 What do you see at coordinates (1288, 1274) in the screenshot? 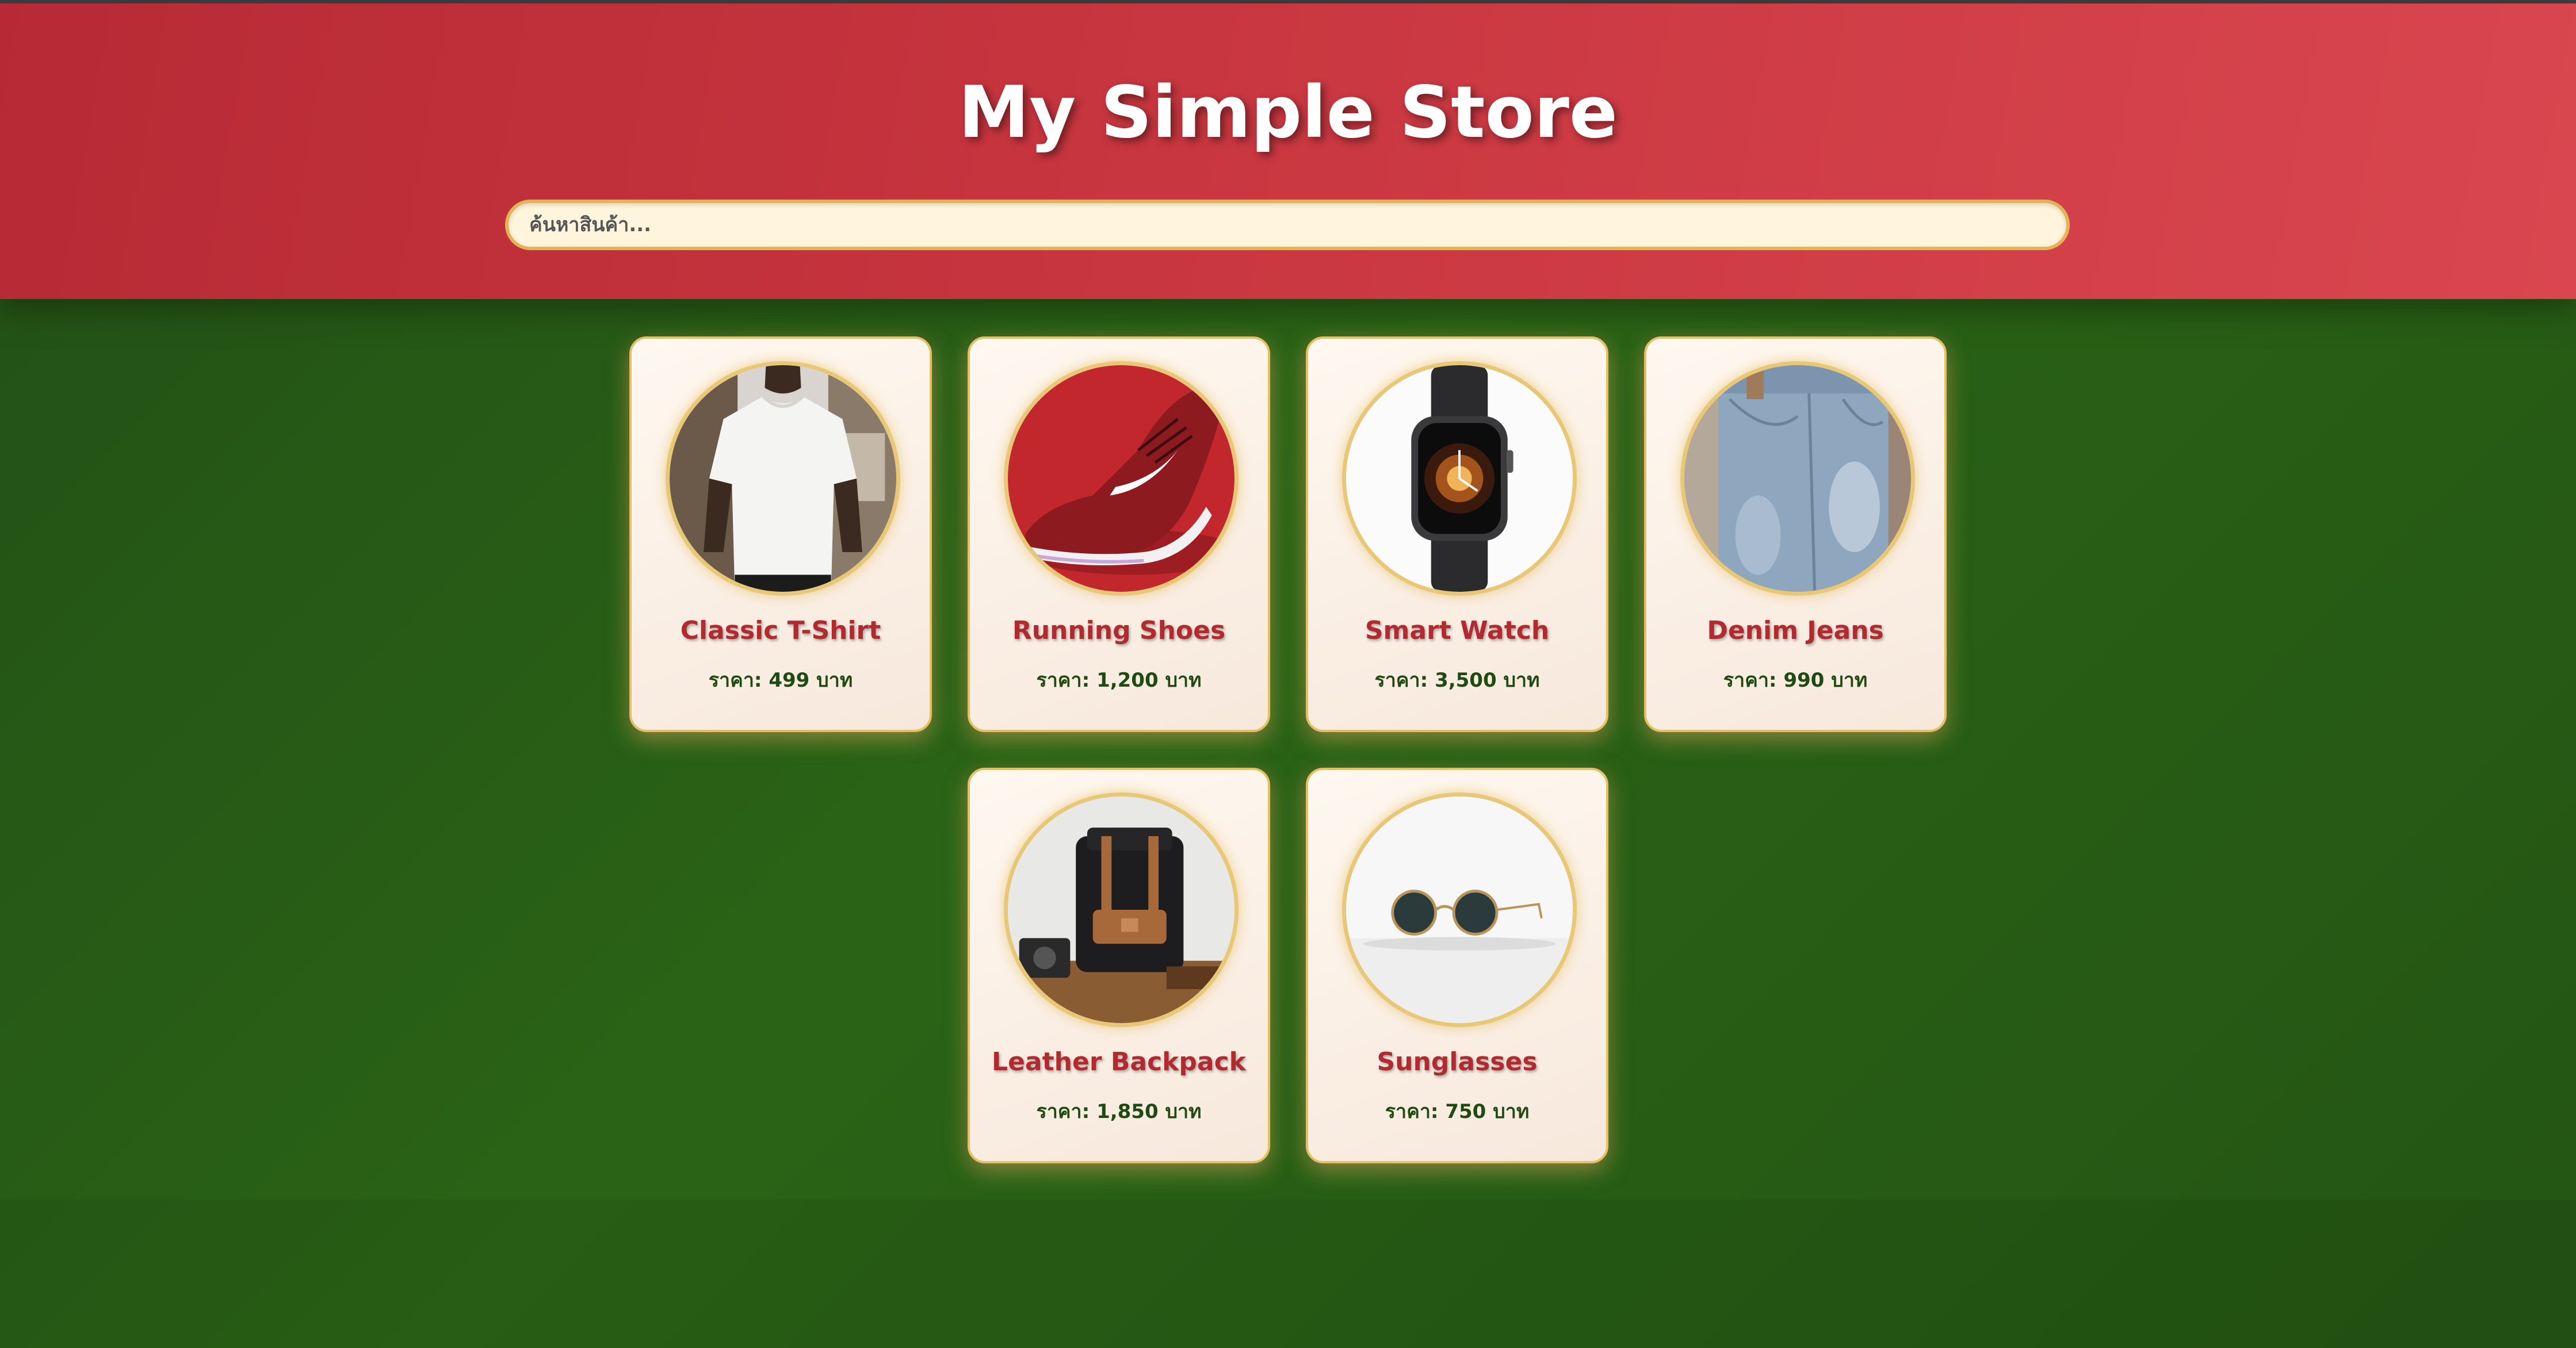
I see `page-bottom-band` at bounding box center [1288, 1274].